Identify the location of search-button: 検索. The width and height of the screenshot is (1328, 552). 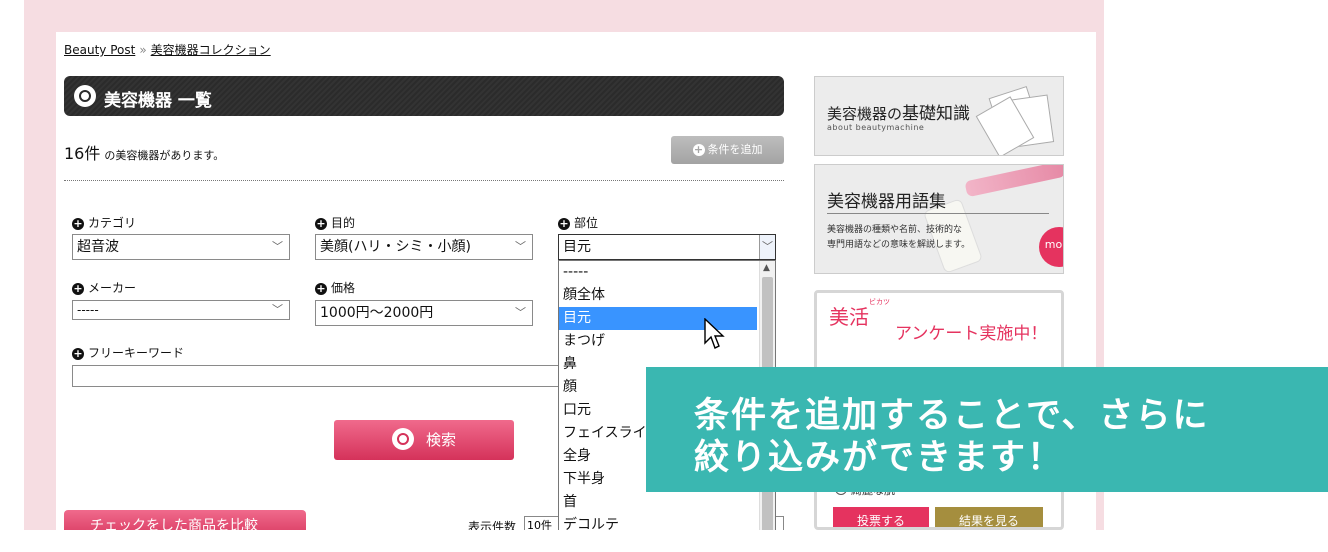
(424, 440).